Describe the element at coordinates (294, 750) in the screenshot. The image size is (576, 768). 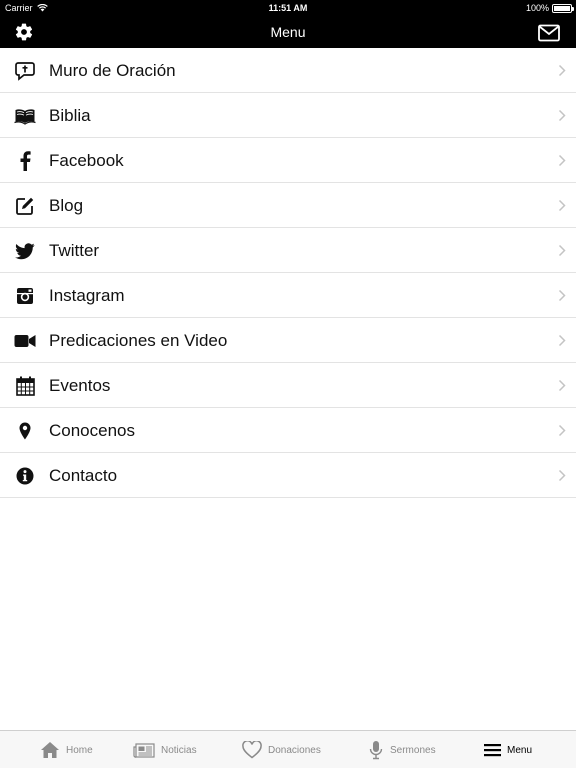
I see `tab-label: Donaciones` at that location.